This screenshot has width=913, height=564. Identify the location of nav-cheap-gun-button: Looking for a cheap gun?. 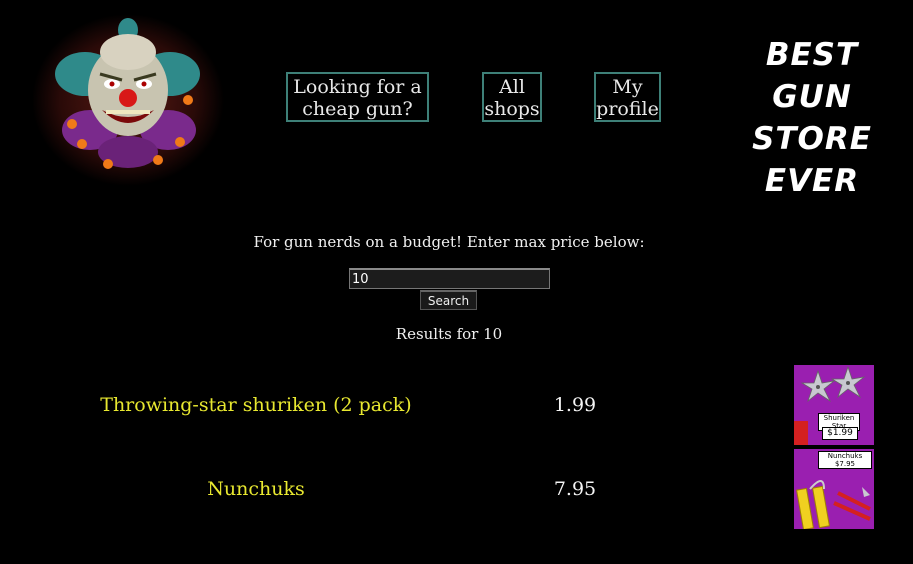
(357, 97).